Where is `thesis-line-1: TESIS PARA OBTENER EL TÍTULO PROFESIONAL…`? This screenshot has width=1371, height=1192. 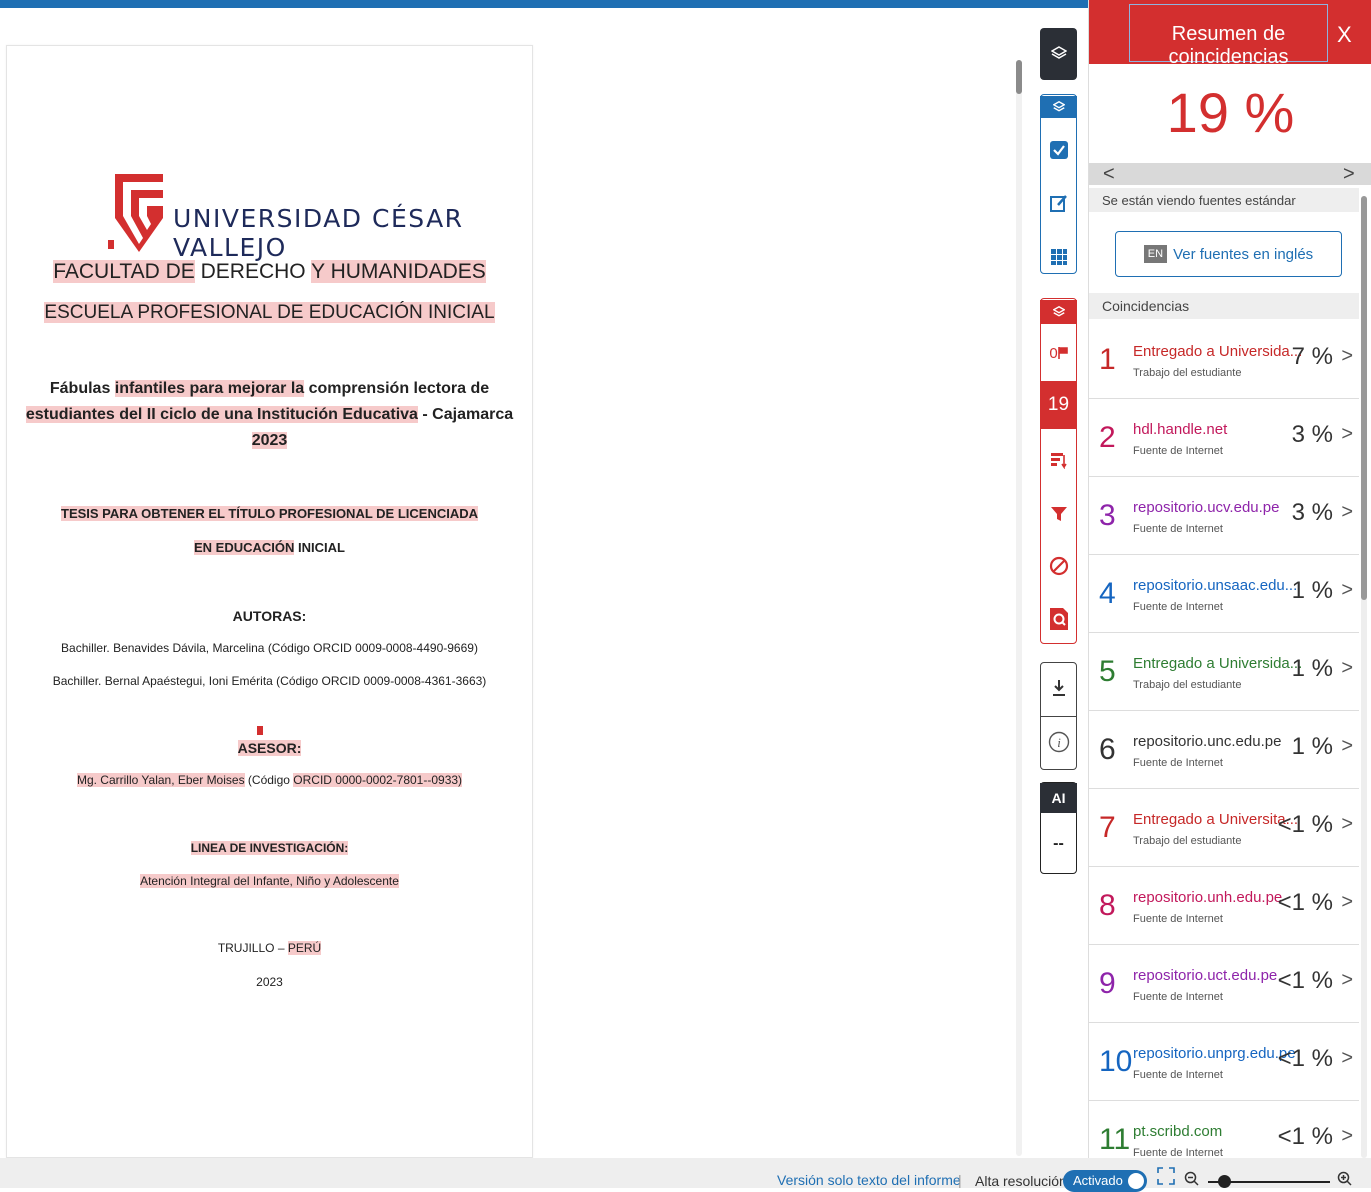 thesis-line-1: TESIS PARA OBTENER EL TÍTULO PROFESIONAL… is located at coordinates (269, 513).